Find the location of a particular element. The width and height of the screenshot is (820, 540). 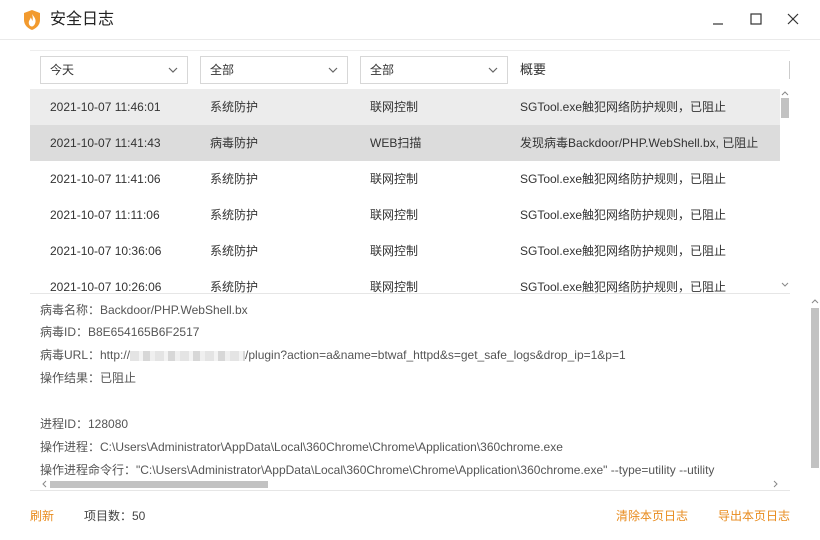

maximize-button is located at coordinates (756, 19).